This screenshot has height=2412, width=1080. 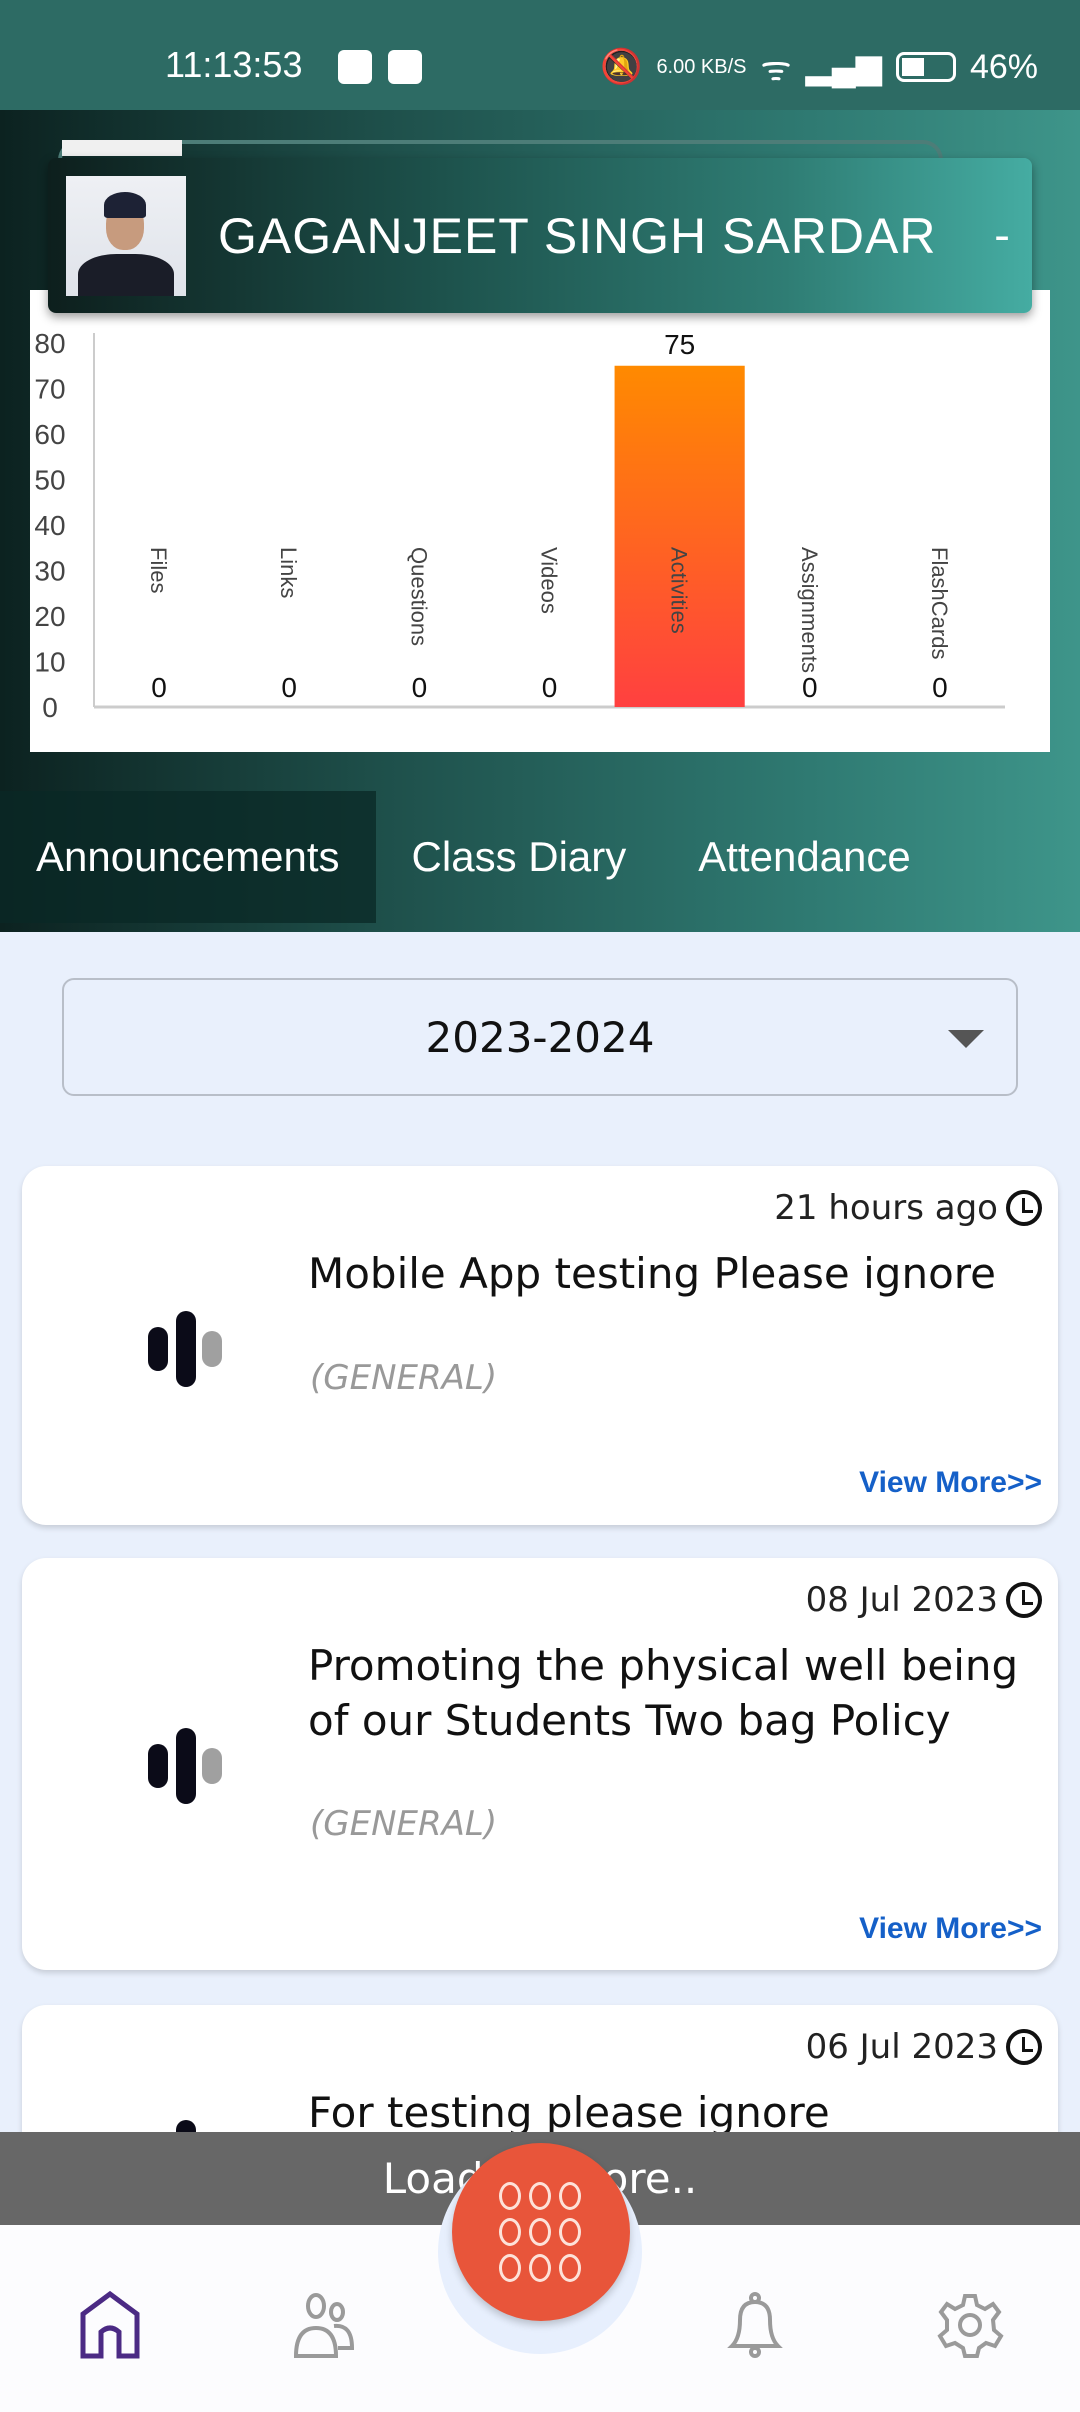 What do you see at coordinates (50, 707) in the screenshot?
I see `y-tick-label: 0` at bounding box center [50, 707].